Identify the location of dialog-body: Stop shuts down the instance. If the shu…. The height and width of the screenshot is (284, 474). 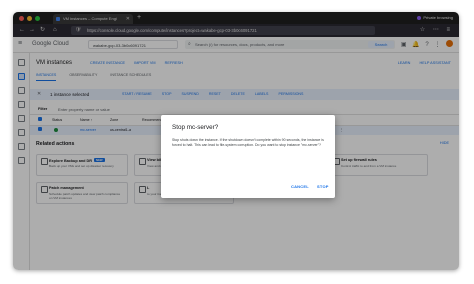
(248, 142).